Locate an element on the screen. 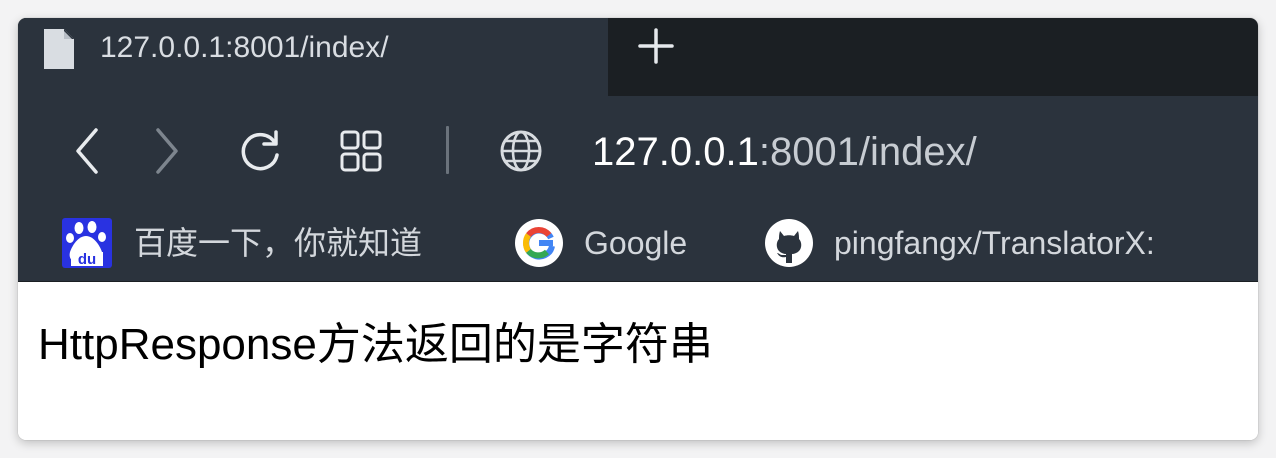 The height and width of the screenshot is (458, 1276). bookmark-label: pingfangx/TranslatorX: is located at coordinates (994, 243).